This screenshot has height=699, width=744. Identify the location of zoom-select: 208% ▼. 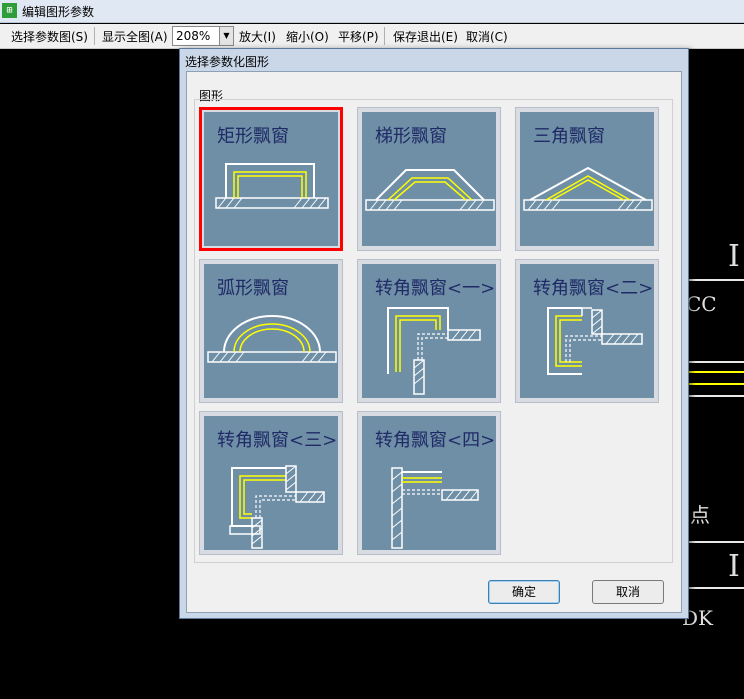
(203, 36).